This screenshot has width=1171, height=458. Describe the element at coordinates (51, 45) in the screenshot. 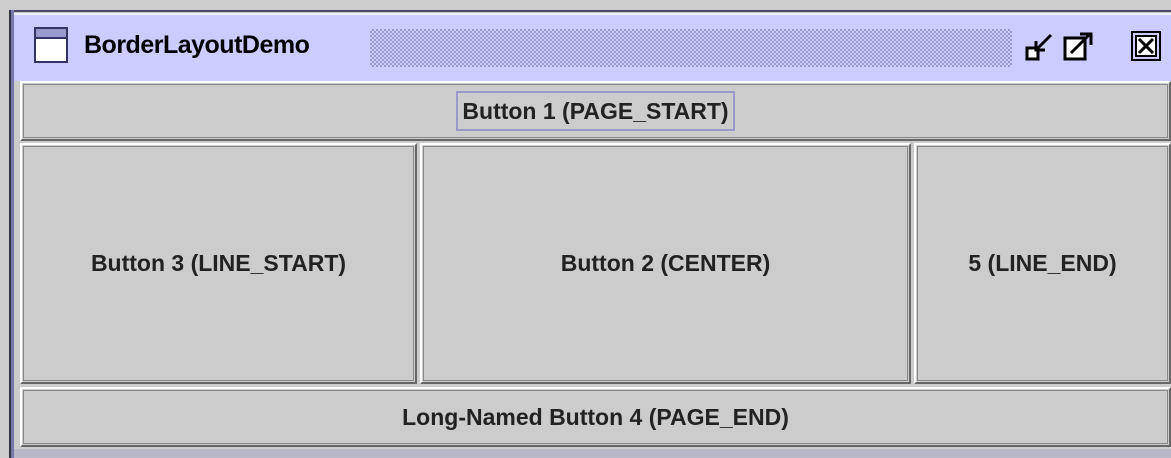

I see `window-icon` at that location.